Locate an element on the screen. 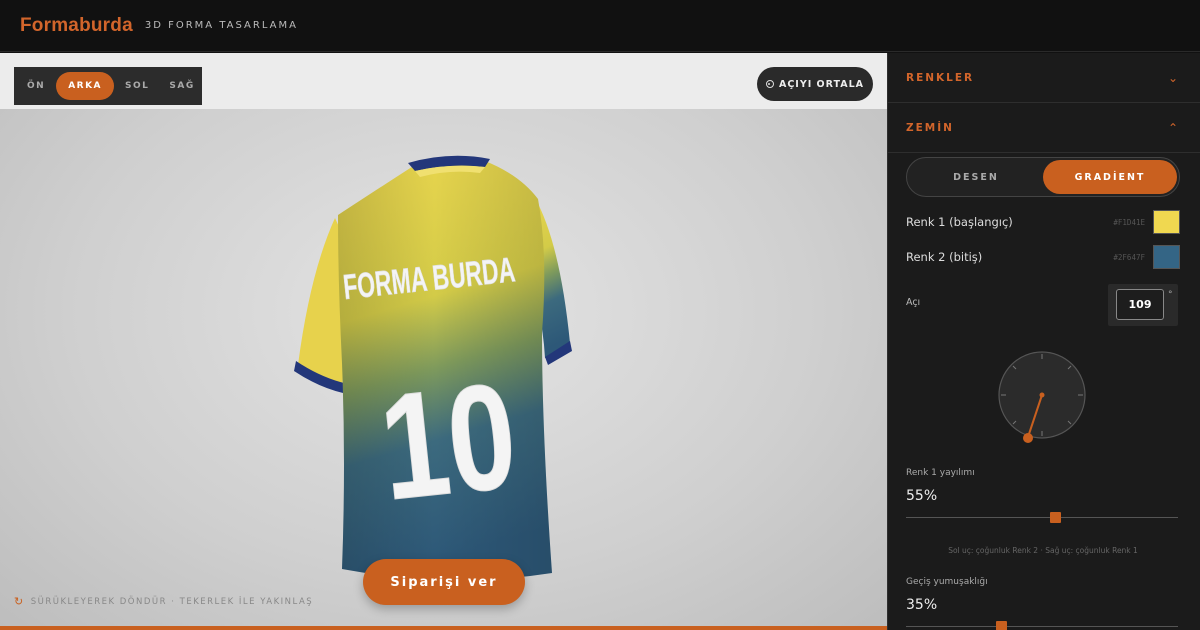  spread-slider is located at coordinates (1042, 518).